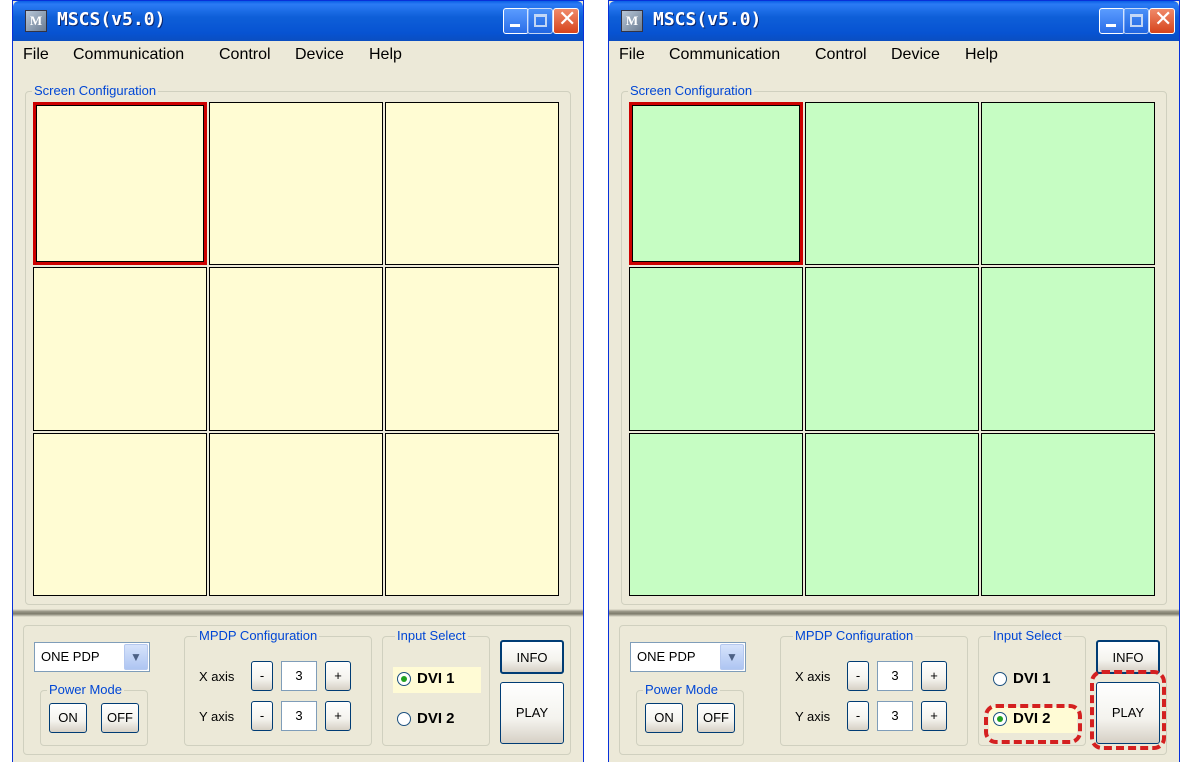 The width and height of the screenshot is (1192, 762). I want to click on dvi2-label: DVI 2, so click(436, 718).